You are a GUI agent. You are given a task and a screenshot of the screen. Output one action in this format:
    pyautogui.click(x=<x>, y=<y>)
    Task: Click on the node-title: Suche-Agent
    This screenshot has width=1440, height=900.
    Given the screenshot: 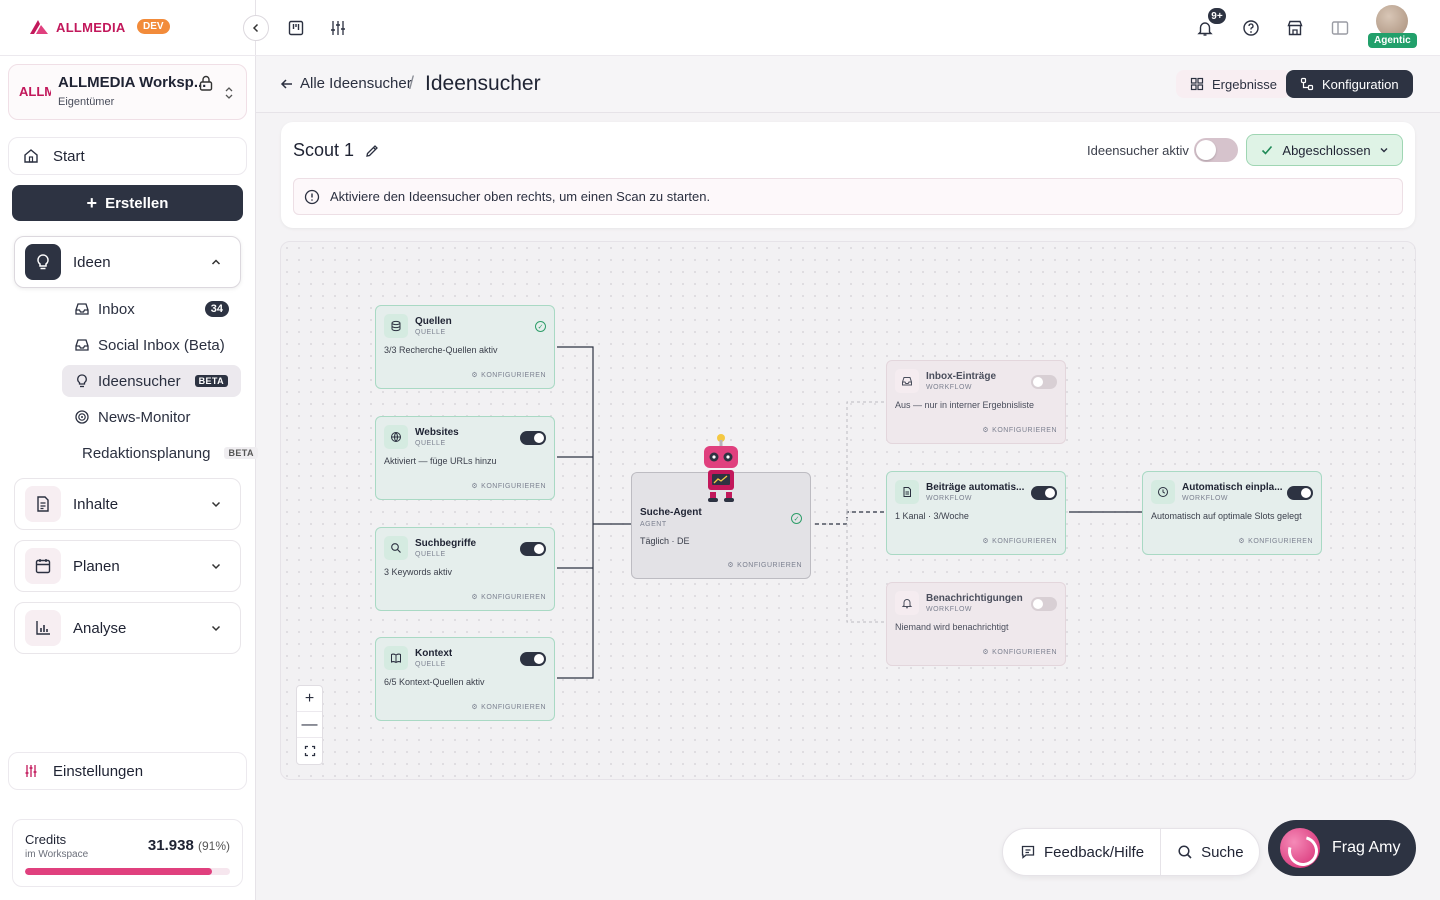 What is the action you would take?
    pyautogui.click(x=671, y=512)
    